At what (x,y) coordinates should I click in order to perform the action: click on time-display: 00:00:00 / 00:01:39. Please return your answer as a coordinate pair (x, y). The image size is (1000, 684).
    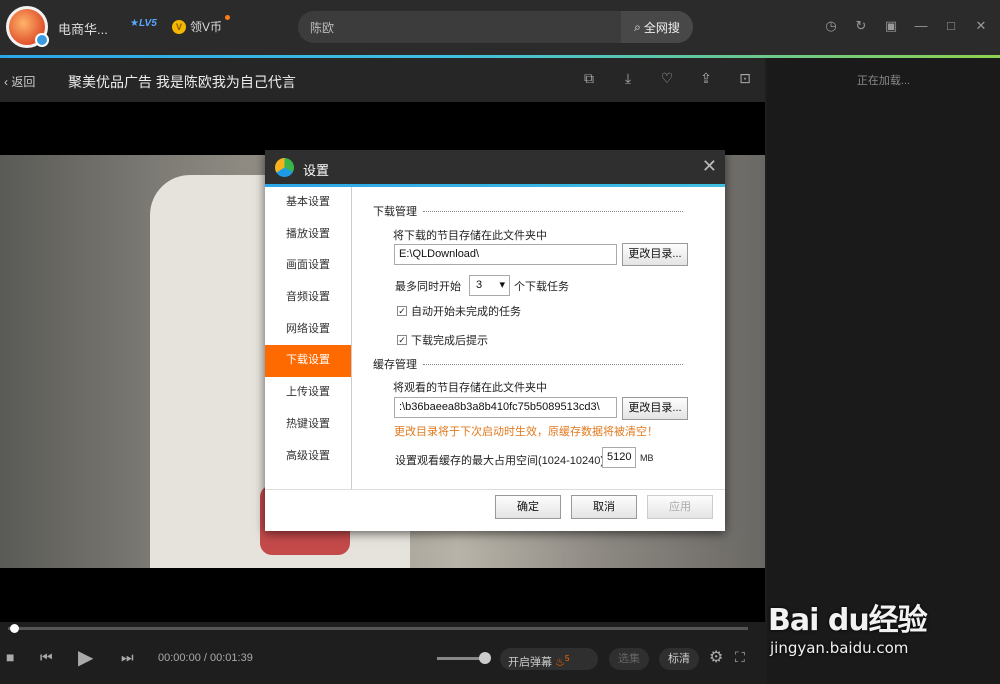
    Looking at the image, I should click on (205, 658).